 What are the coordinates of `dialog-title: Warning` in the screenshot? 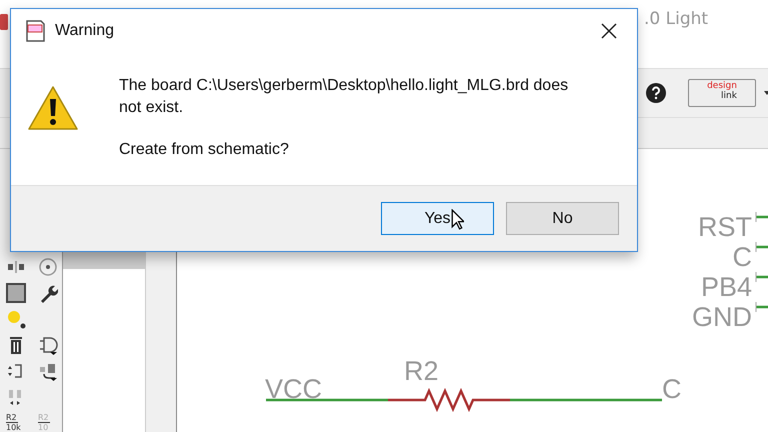 It's located at (84, 31).